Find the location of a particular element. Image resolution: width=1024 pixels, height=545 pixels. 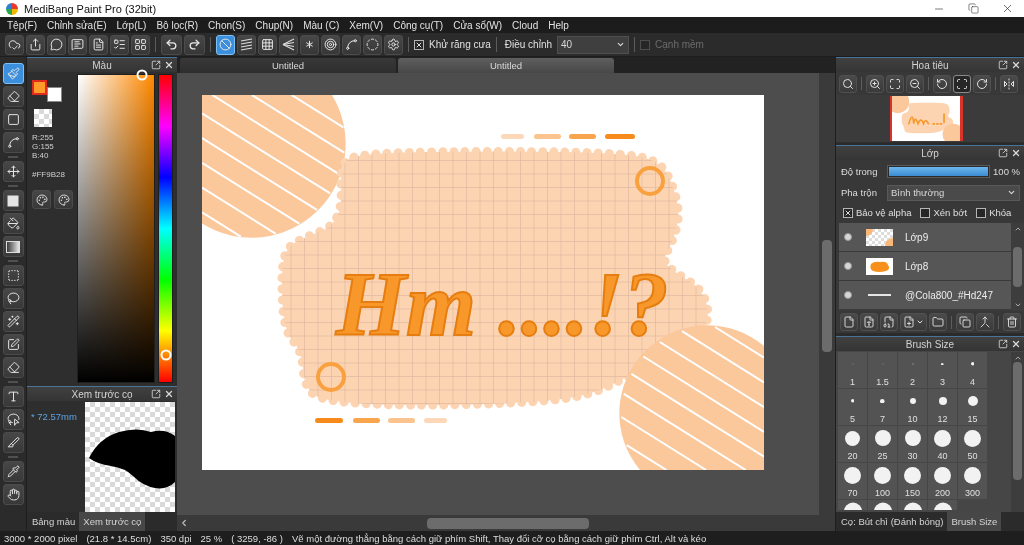

brush-size-option: 100 is located at coordinates (882, 481).